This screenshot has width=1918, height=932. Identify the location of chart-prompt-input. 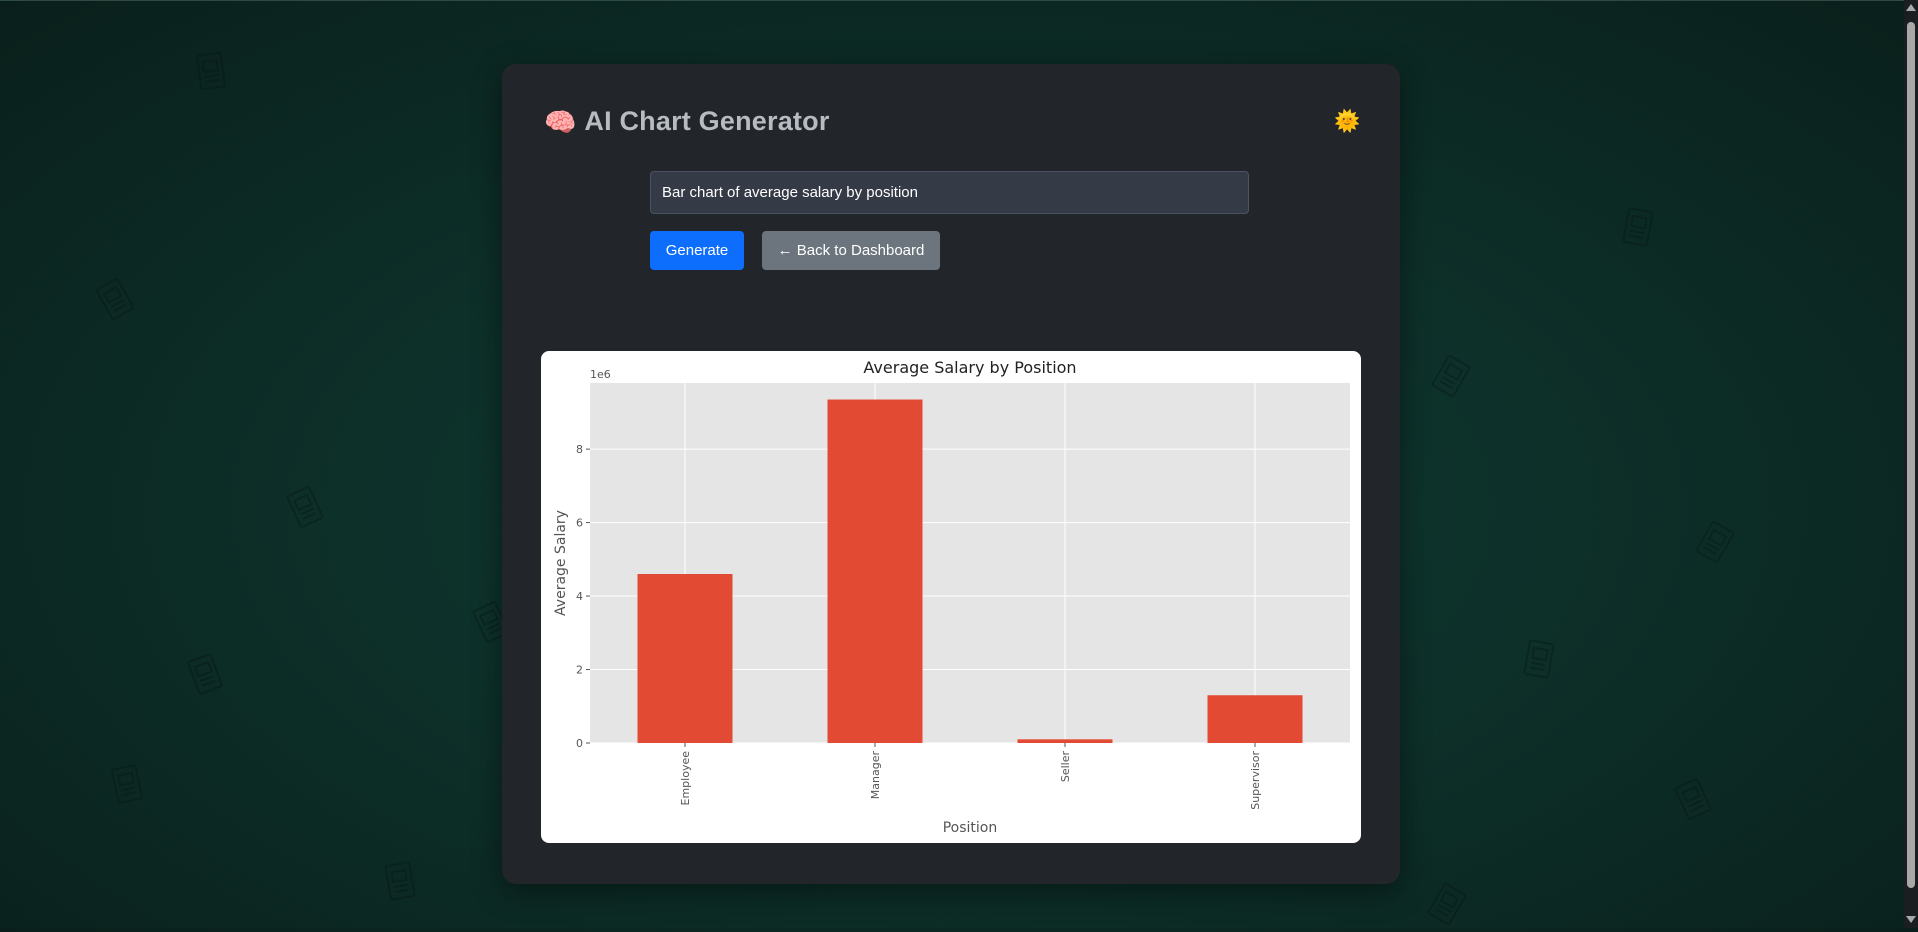
(949, 192).